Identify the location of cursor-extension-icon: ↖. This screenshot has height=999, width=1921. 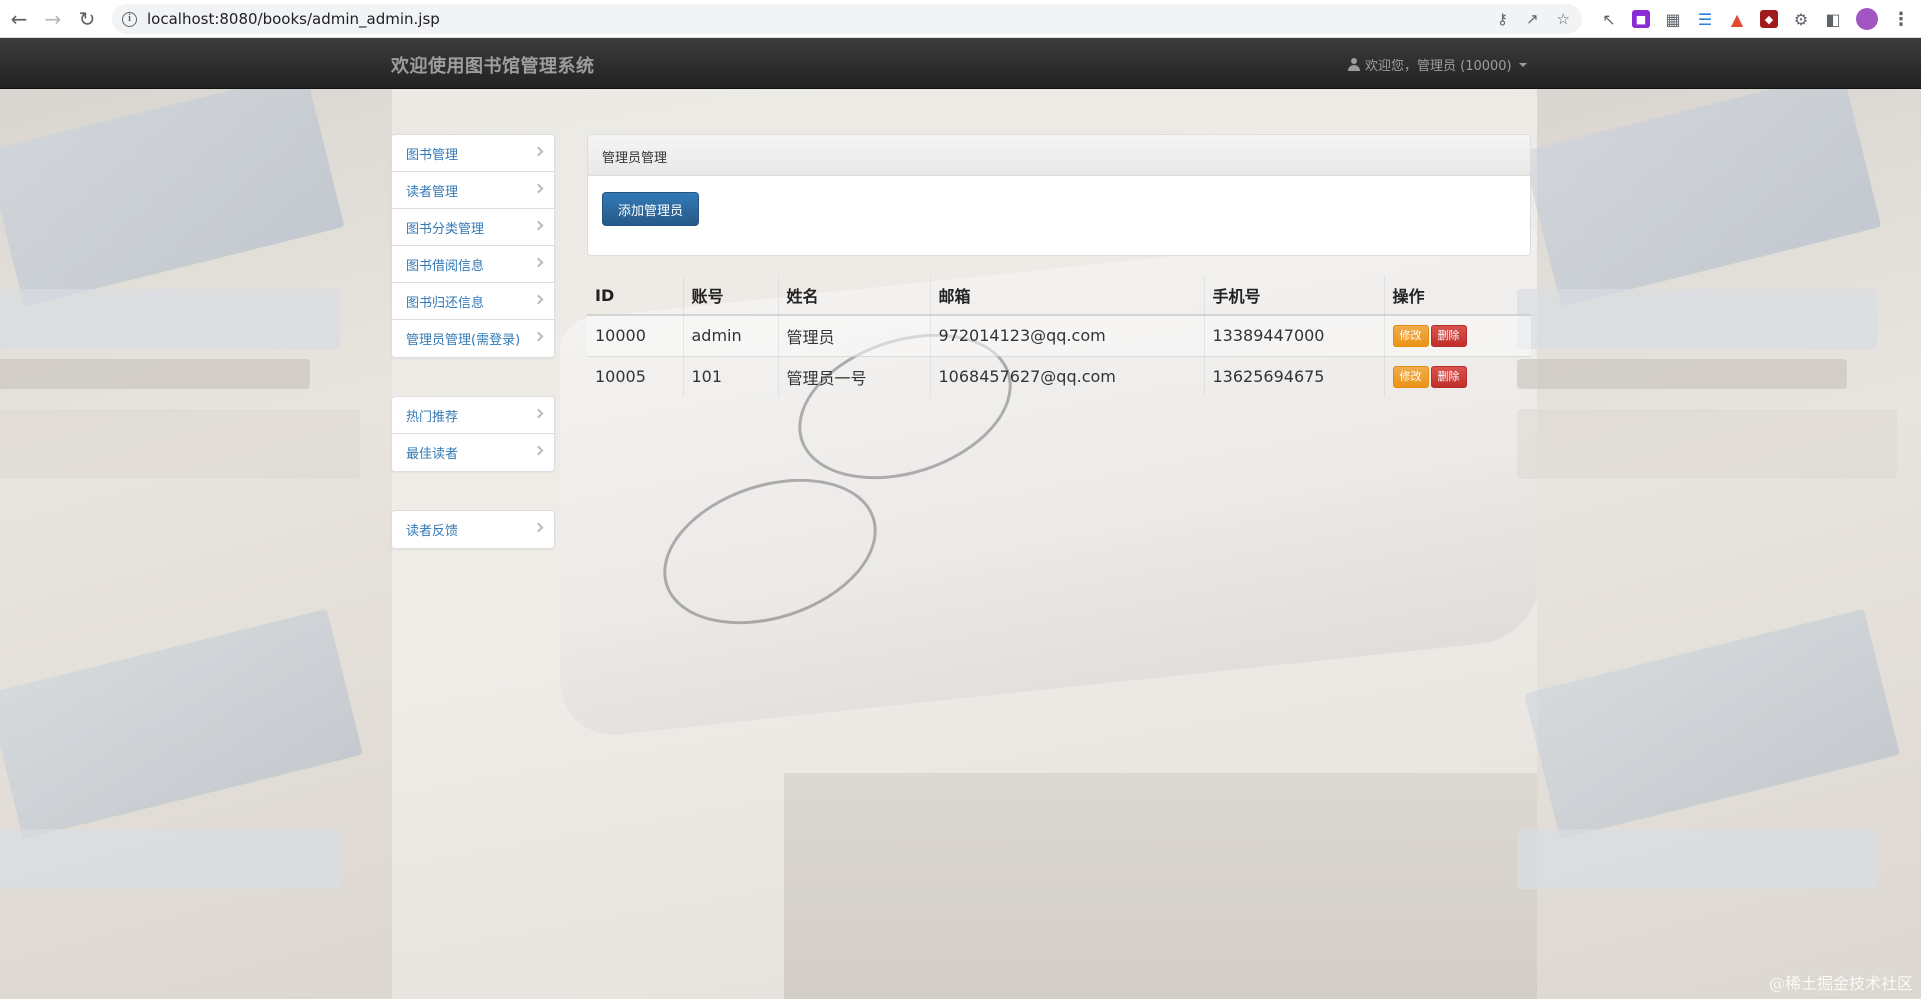
(1609, 19).